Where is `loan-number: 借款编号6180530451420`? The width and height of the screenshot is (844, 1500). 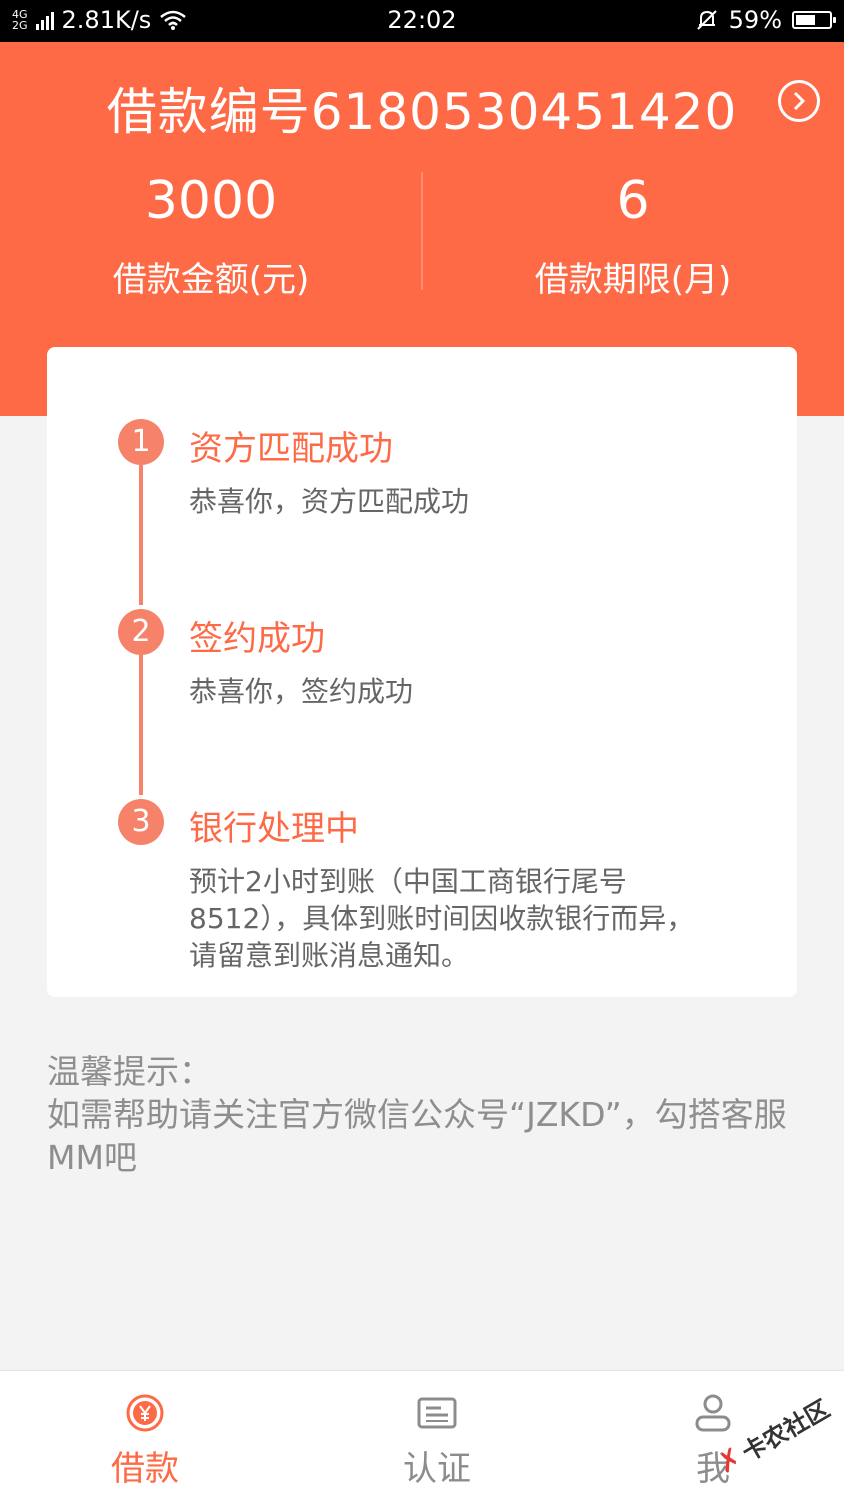
loan-number: 借款编号6180530451420 is located at coordinates (422, 112).